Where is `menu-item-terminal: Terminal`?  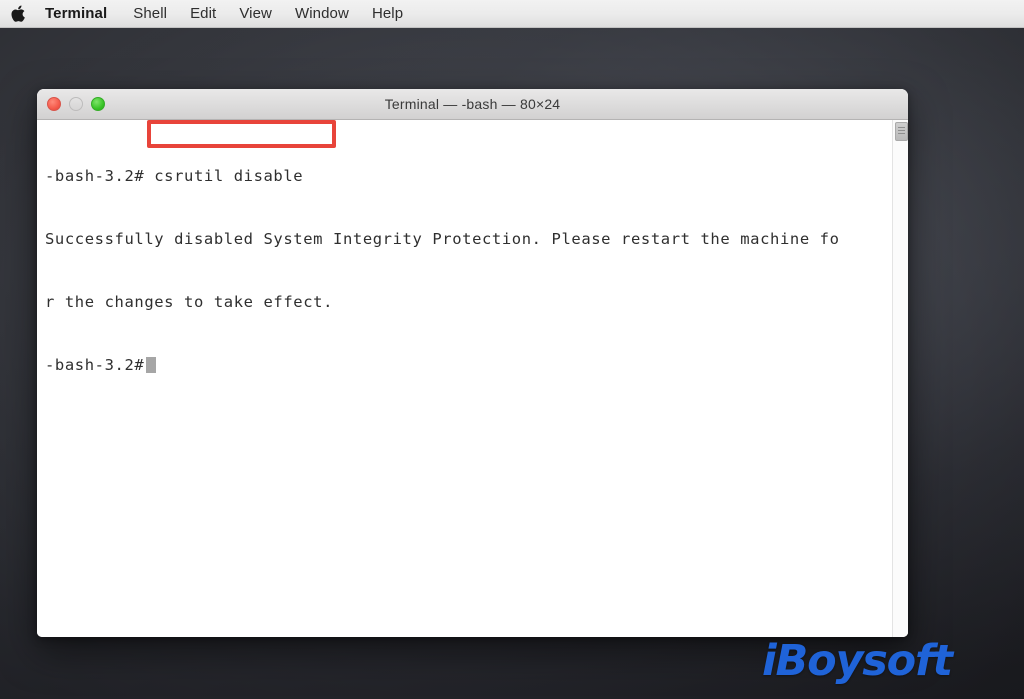 menu-item-terminal: Terminal is located at coordinates (76, 13).